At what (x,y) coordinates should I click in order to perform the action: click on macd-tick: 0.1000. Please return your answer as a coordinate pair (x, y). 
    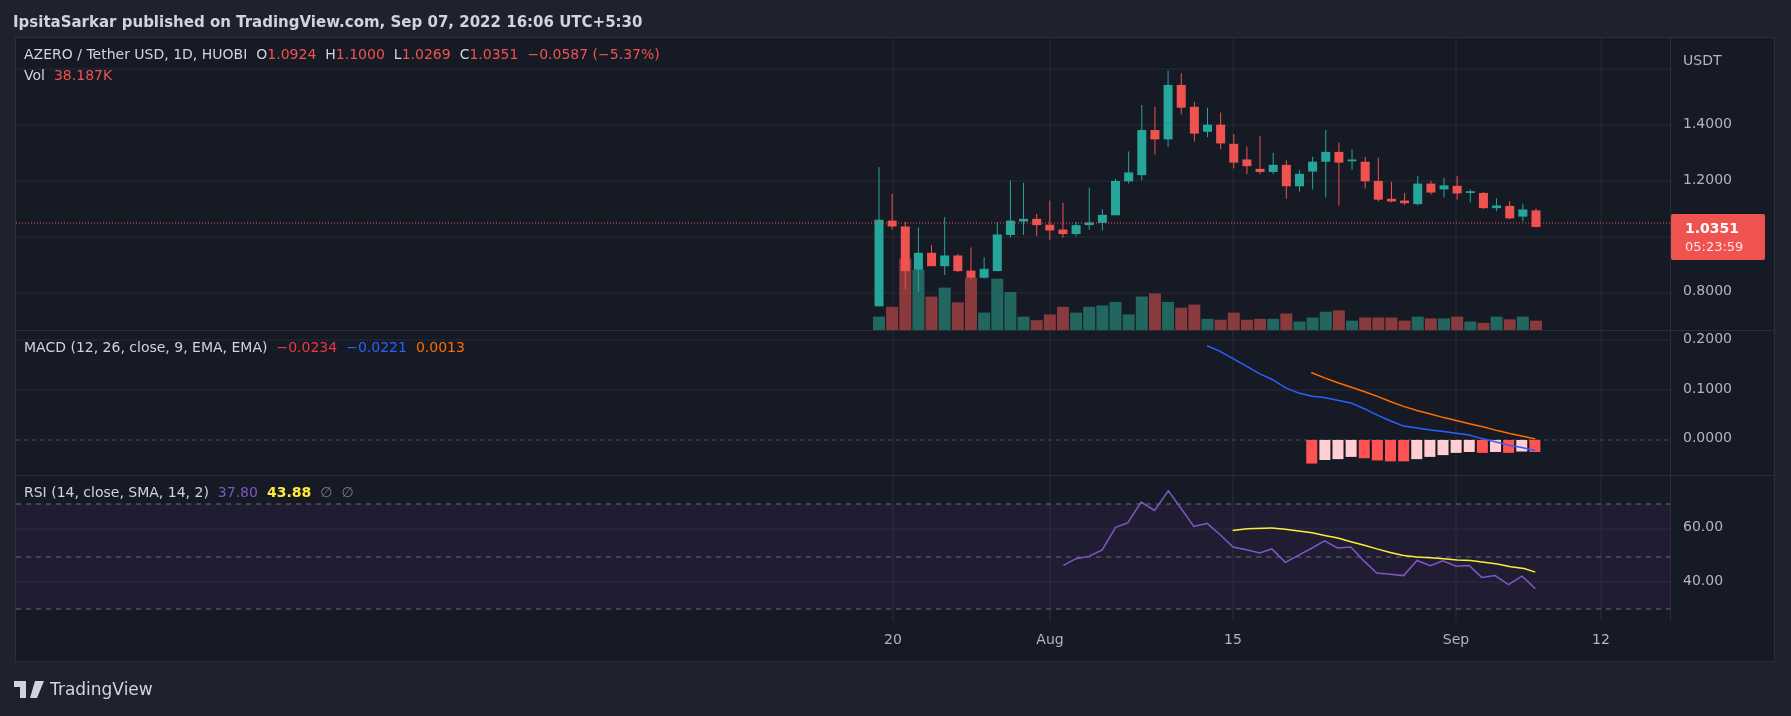
    Looking at the image, I should click on (1707, 388).